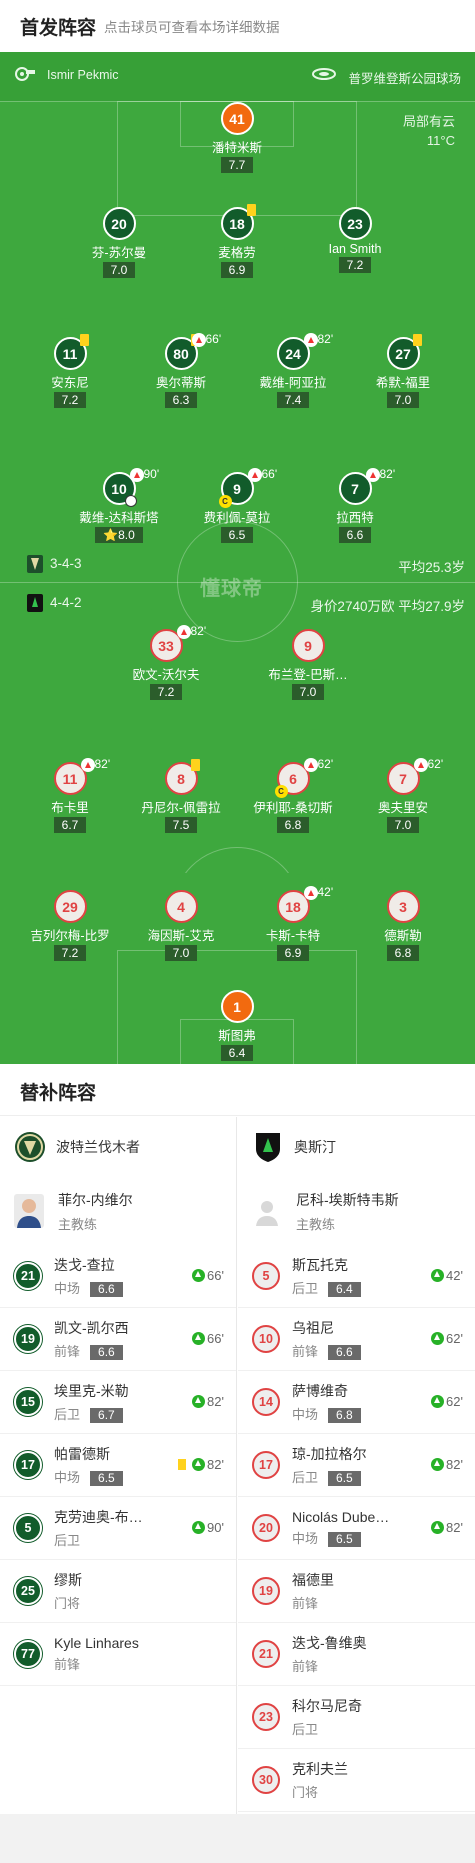 Image resolution: width=475 pixels, height=1863 pixels. Describe the element at coordinates (266, 1717) in the screenshot. I see `bench-number-badge: 23` at that location.